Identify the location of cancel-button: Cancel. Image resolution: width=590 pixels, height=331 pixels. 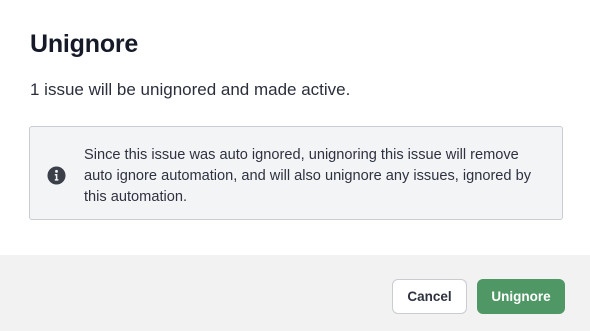
(429, 296).